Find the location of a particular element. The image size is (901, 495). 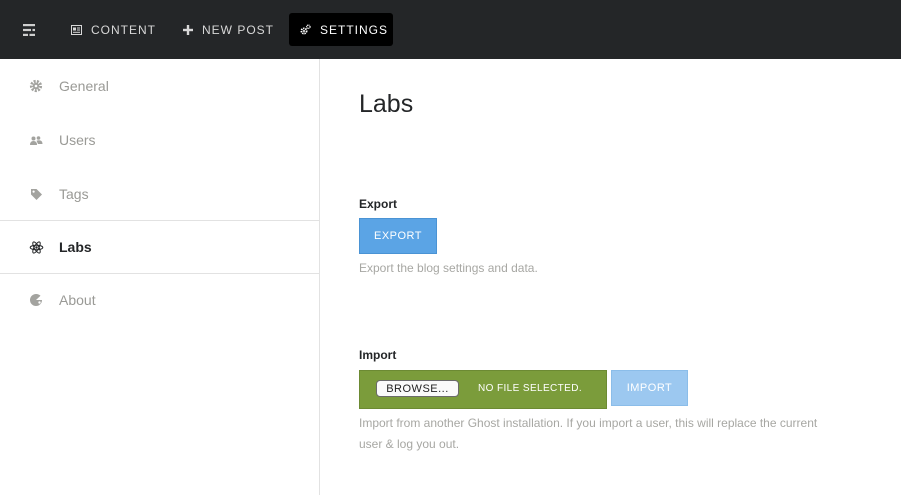

plus-icon is located at coordinates (188, 29).